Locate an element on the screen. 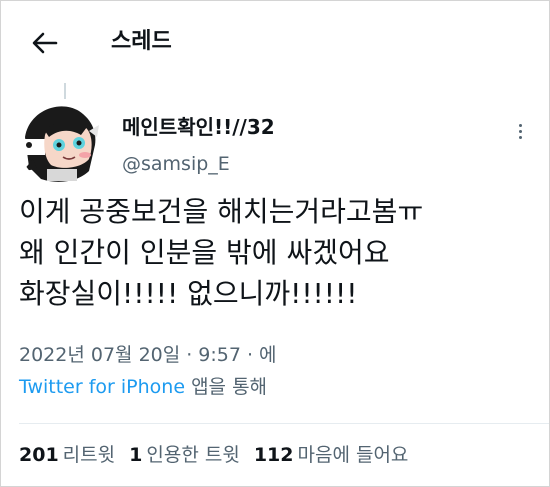  tweet-source: Twitter for iPhone 앱을 통해 is located at coordinates (143, 387).